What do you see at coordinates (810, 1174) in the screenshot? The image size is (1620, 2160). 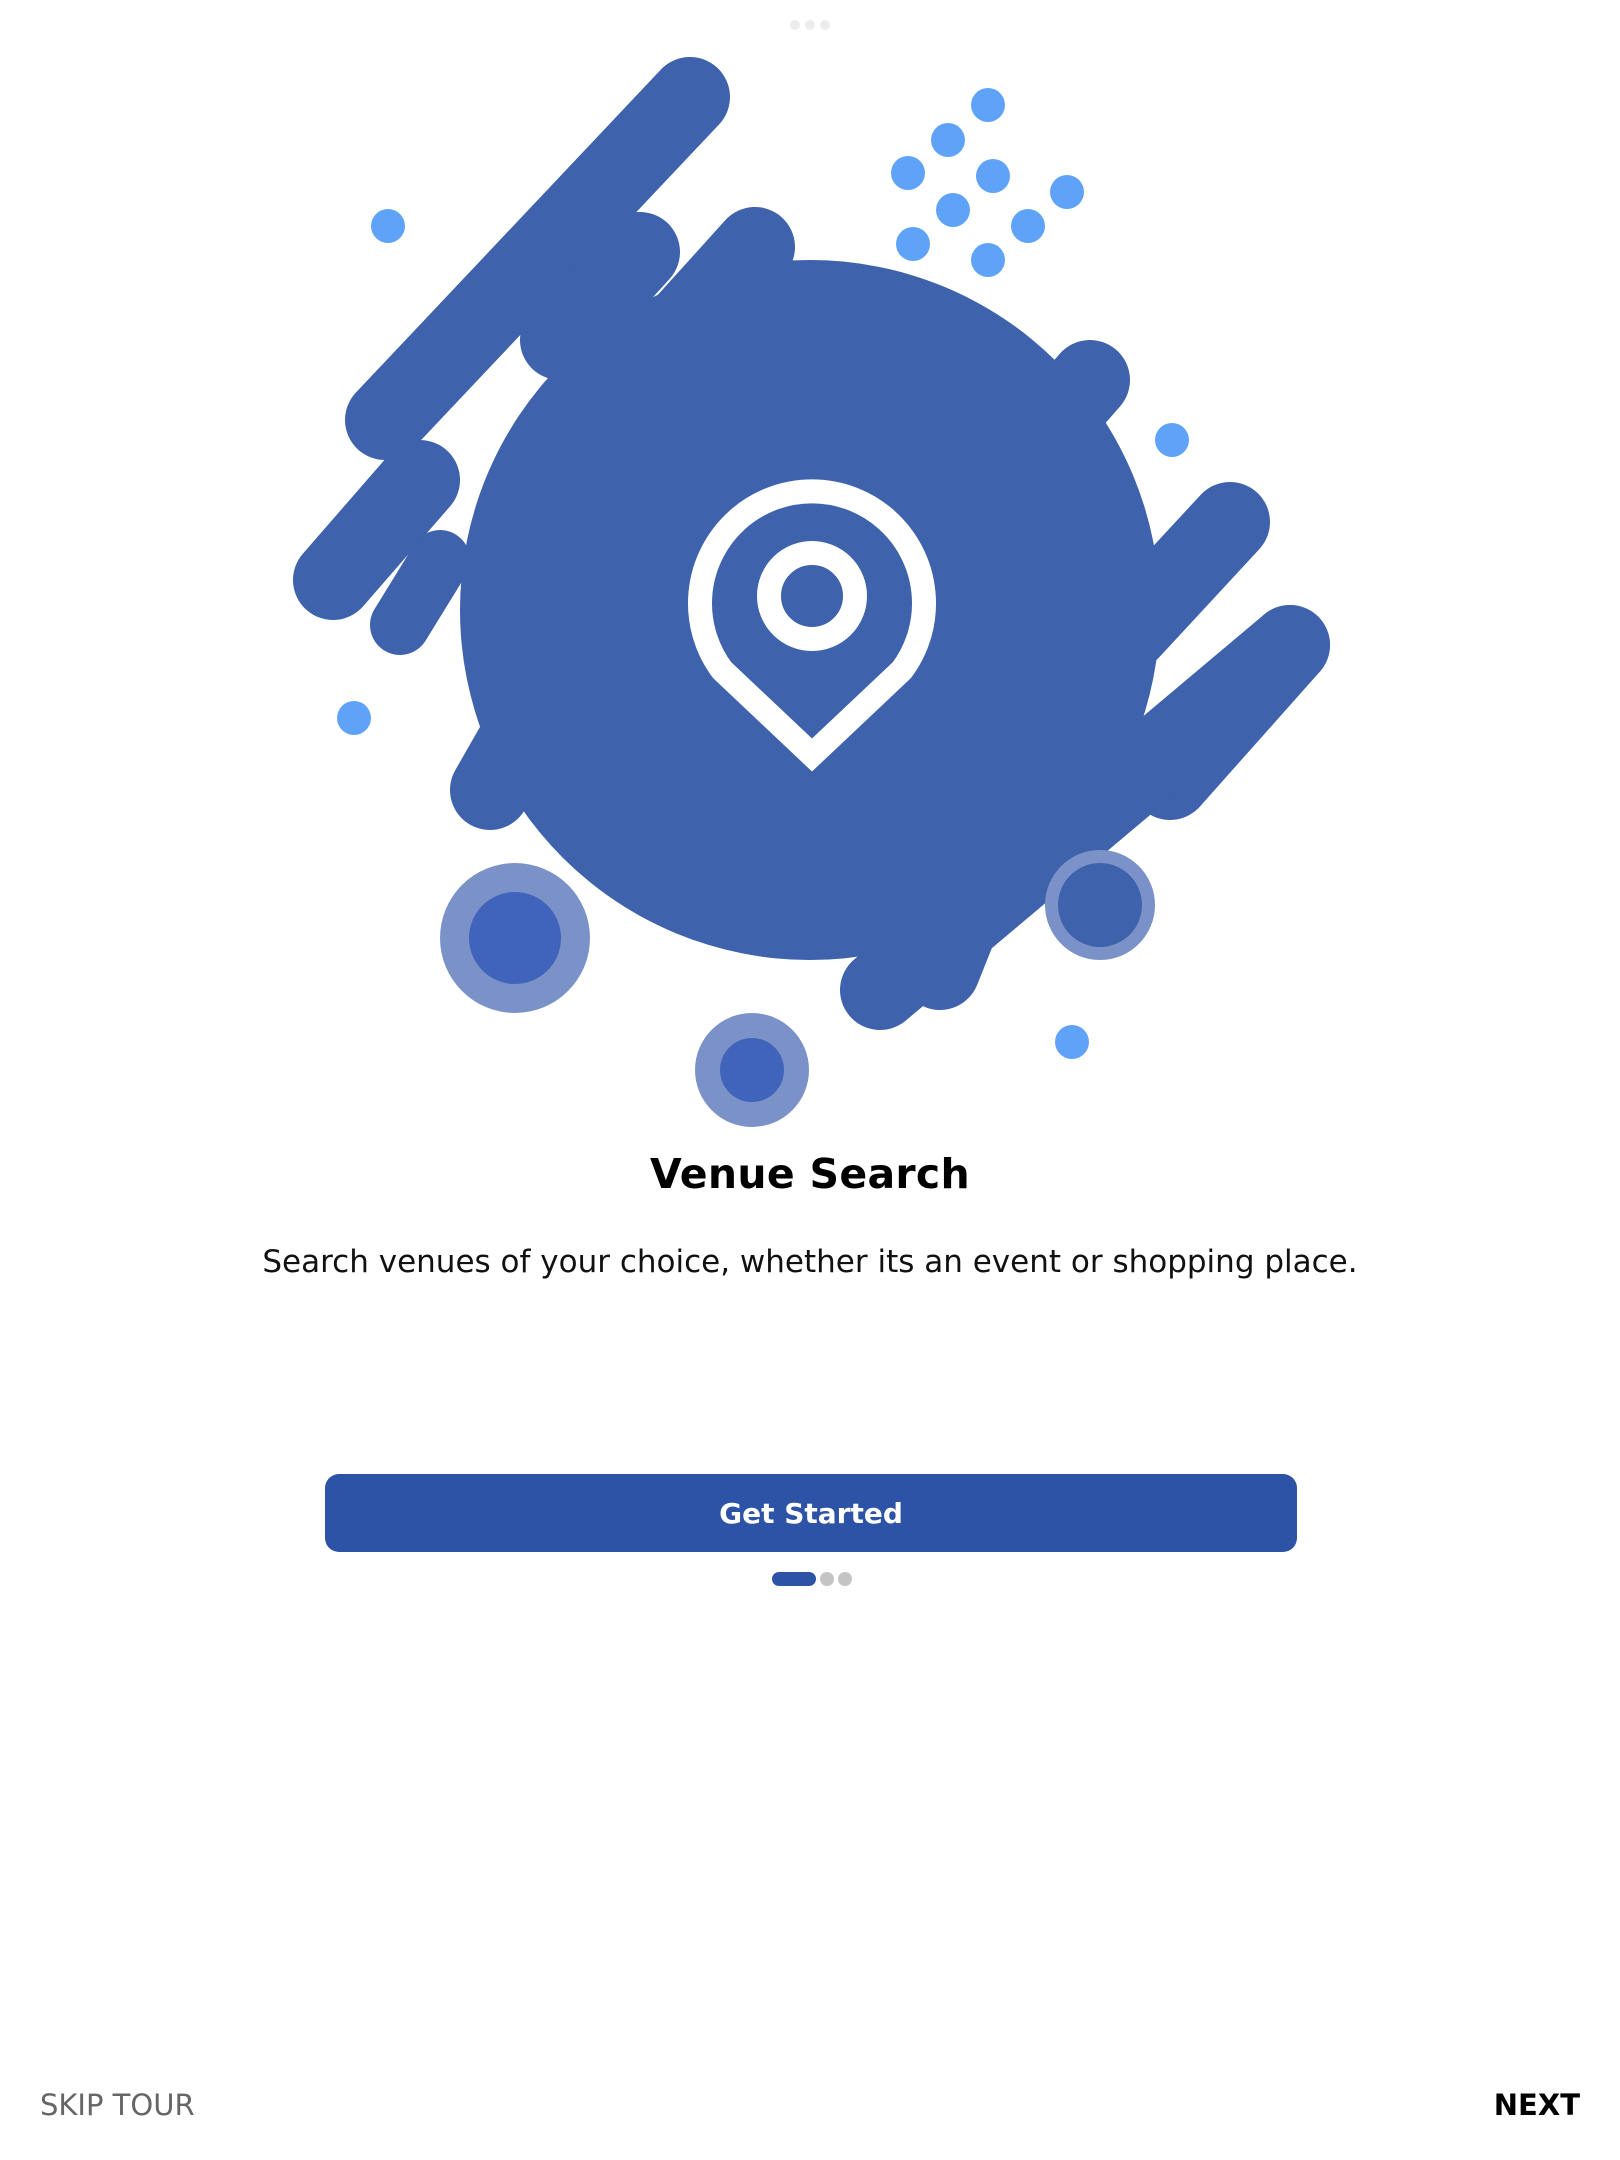 I see `page-title: Venue Search` at bounding box center [810, 1174].